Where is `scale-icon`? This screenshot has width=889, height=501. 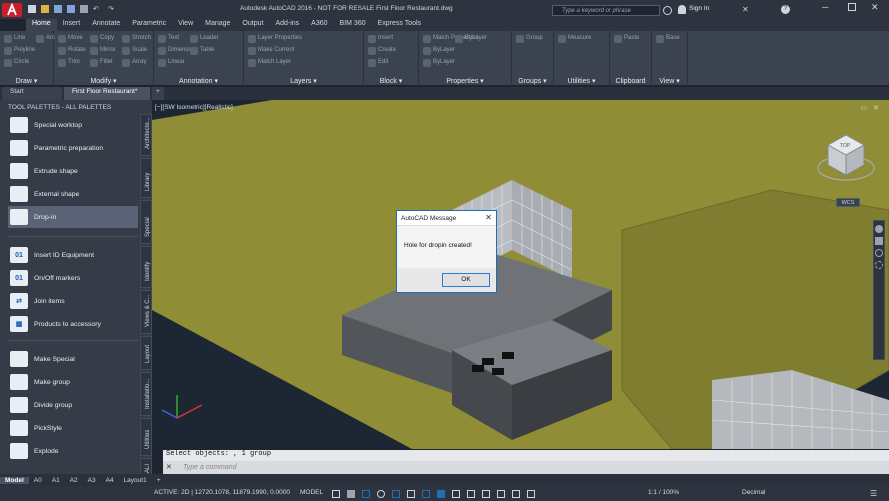
scale-icon is located at coordinates (126, 51).